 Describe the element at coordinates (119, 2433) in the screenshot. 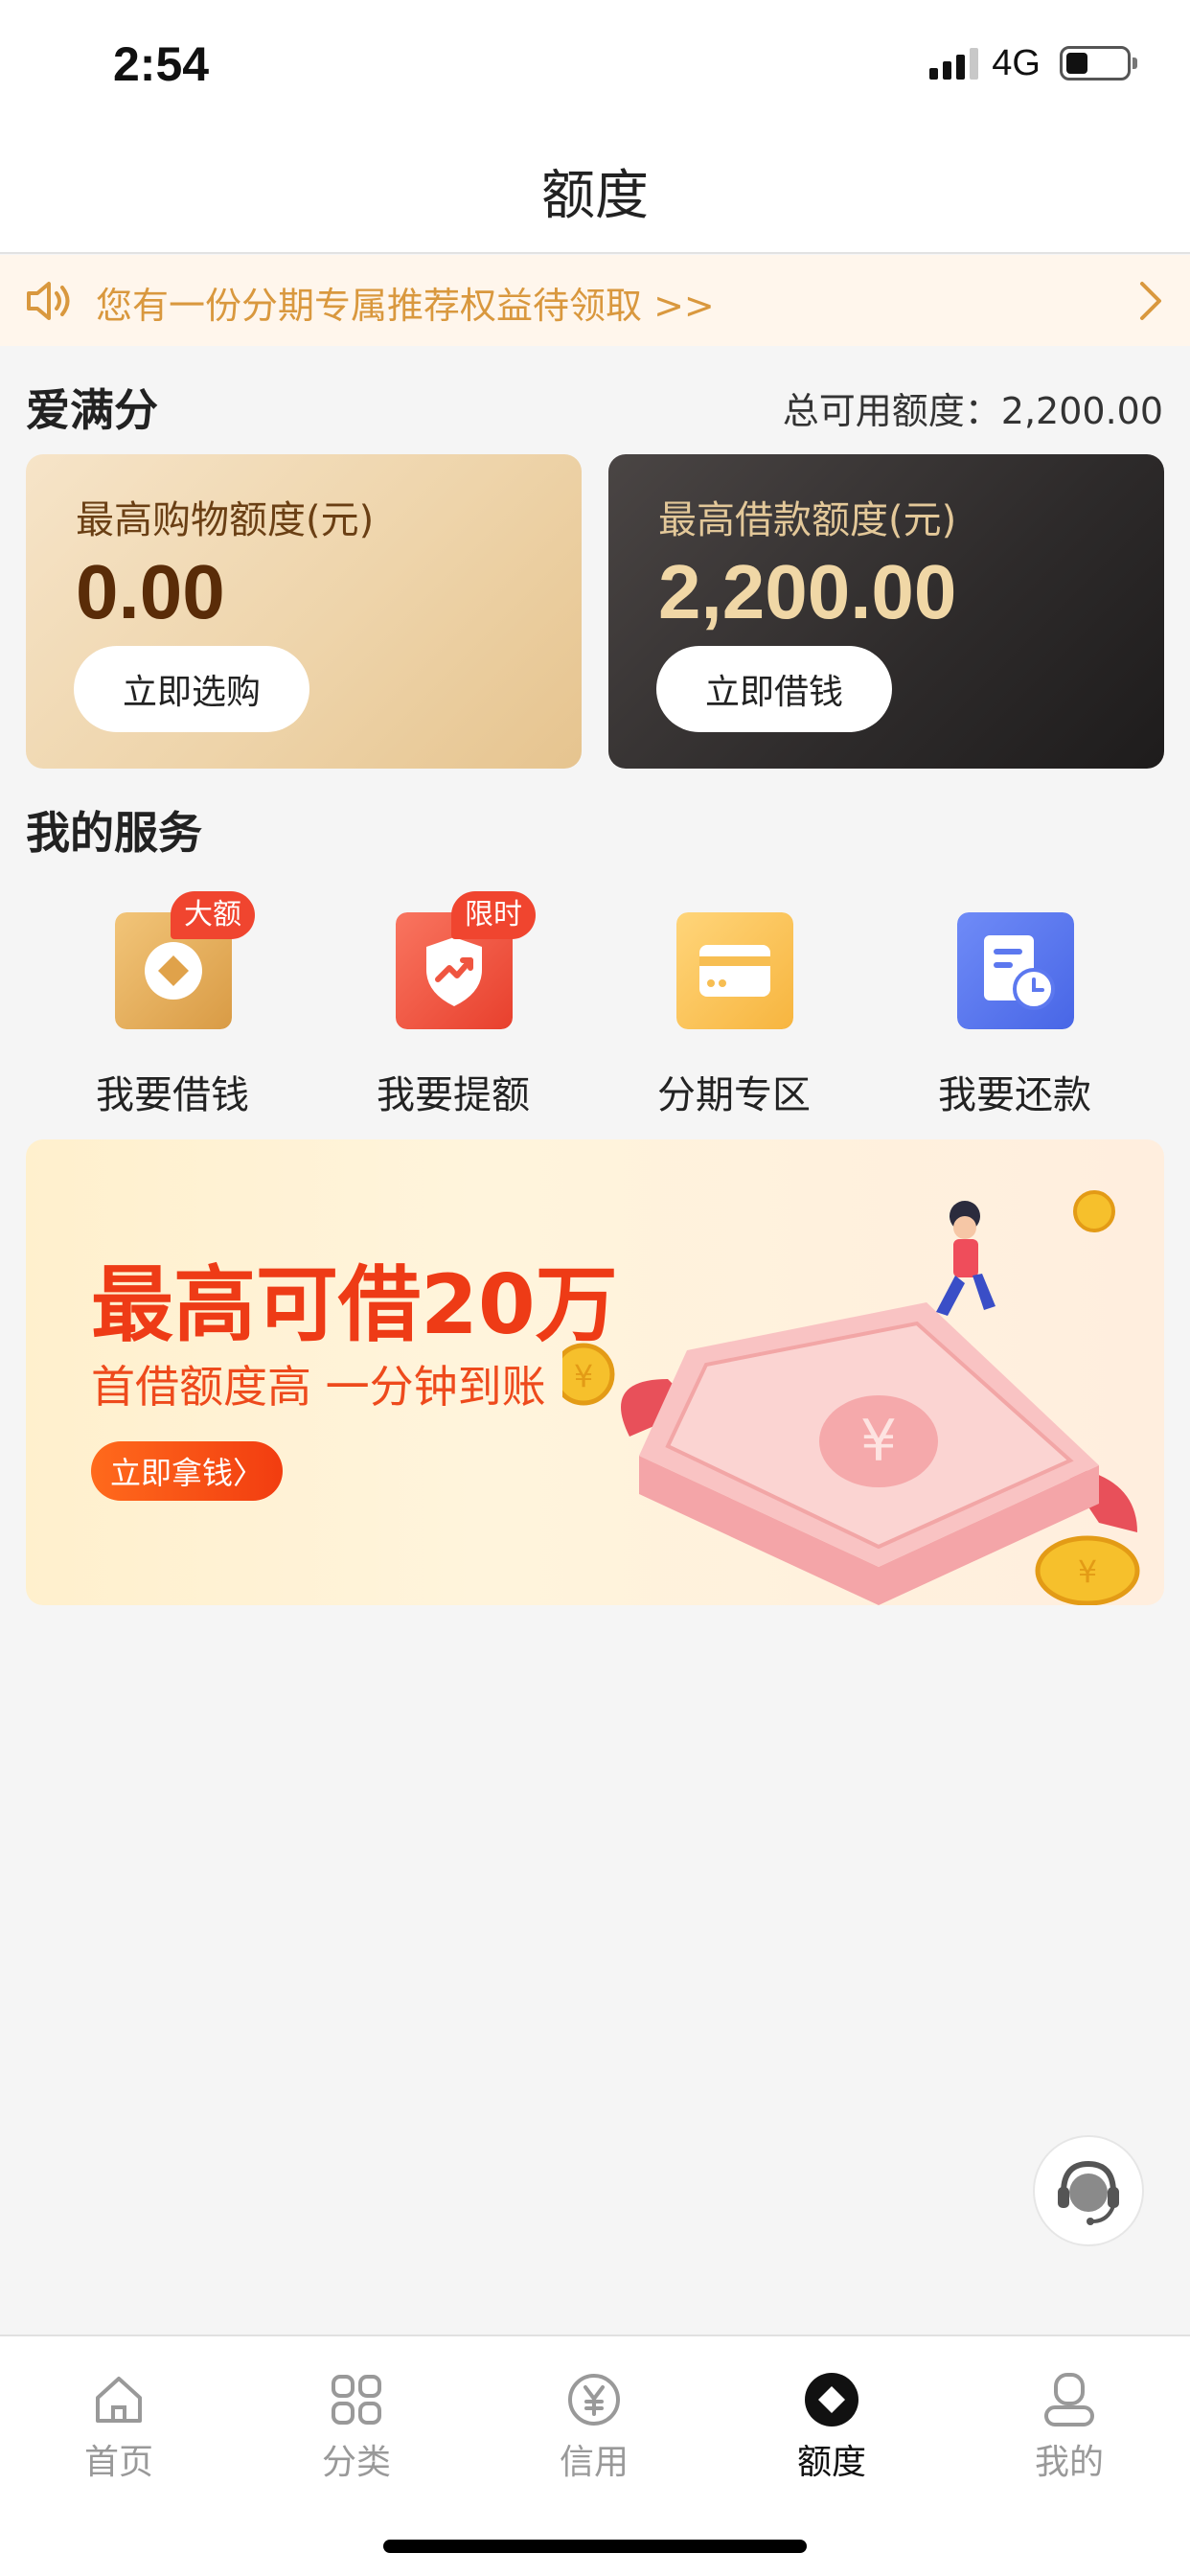

I see `tab-home: 首页` at that location.